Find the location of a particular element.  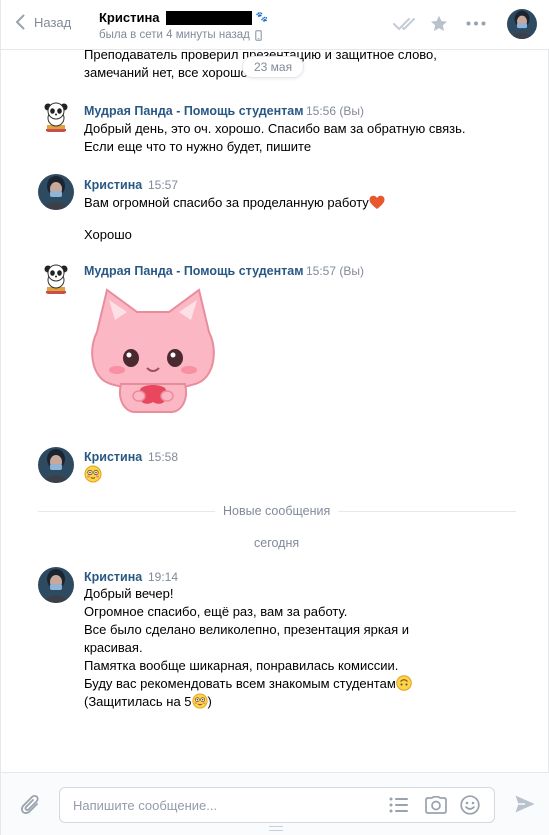

upside-down-emoji-icon is located at coordinates (403, 683).